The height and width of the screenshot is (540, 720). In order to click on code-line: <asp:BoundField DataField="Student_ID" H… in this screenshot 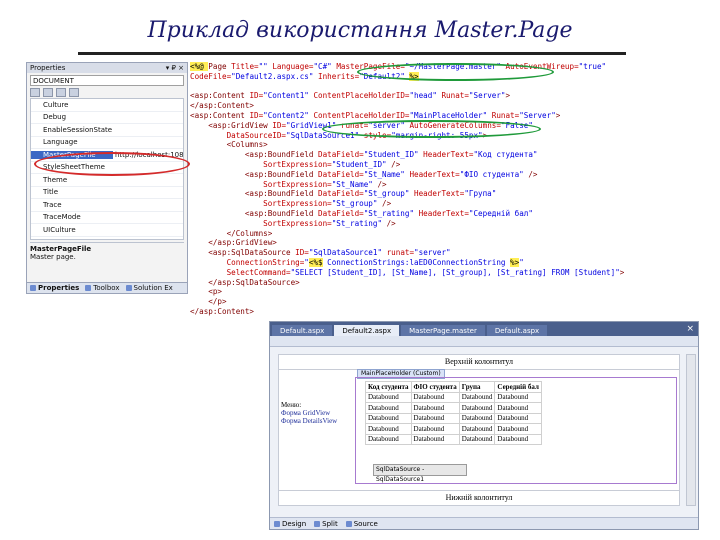, I will do `click(442, 155)`.